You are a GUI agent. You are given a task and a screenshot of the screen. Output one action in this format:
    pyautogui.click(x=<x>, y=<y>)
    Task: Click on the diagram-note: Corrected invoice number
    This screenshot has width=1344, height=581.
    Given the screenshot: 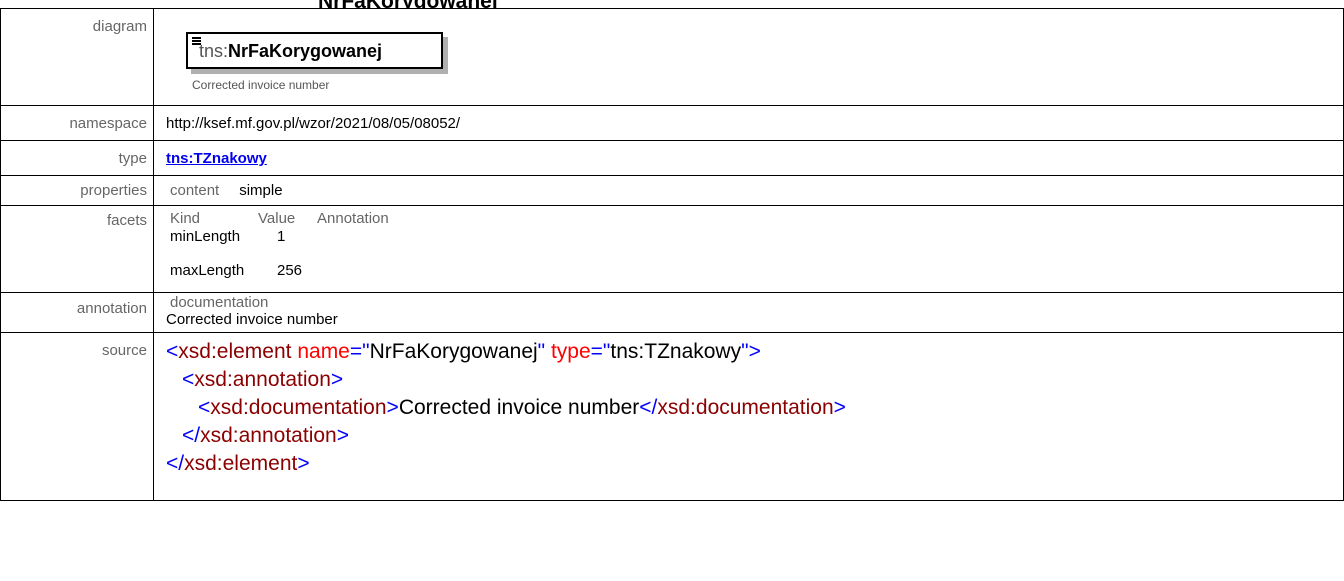 What is the action you would take?
    pyautogui.click(x=261, y=85)
    